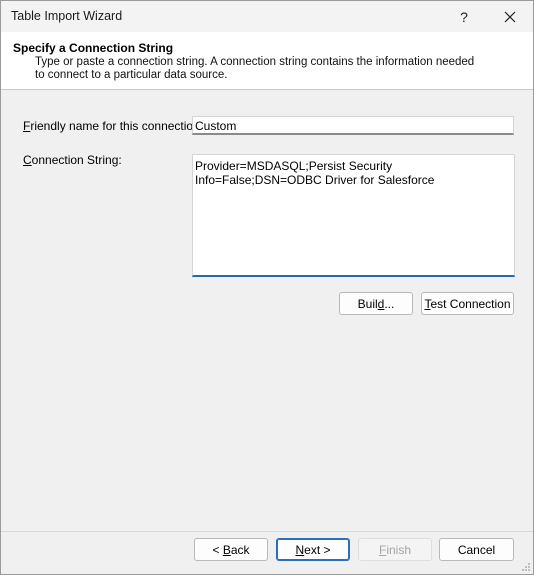 The height and width of the screenshot is (575, 534). I want to click on connection-string-label-text: onnection String:, so click(76, 160).